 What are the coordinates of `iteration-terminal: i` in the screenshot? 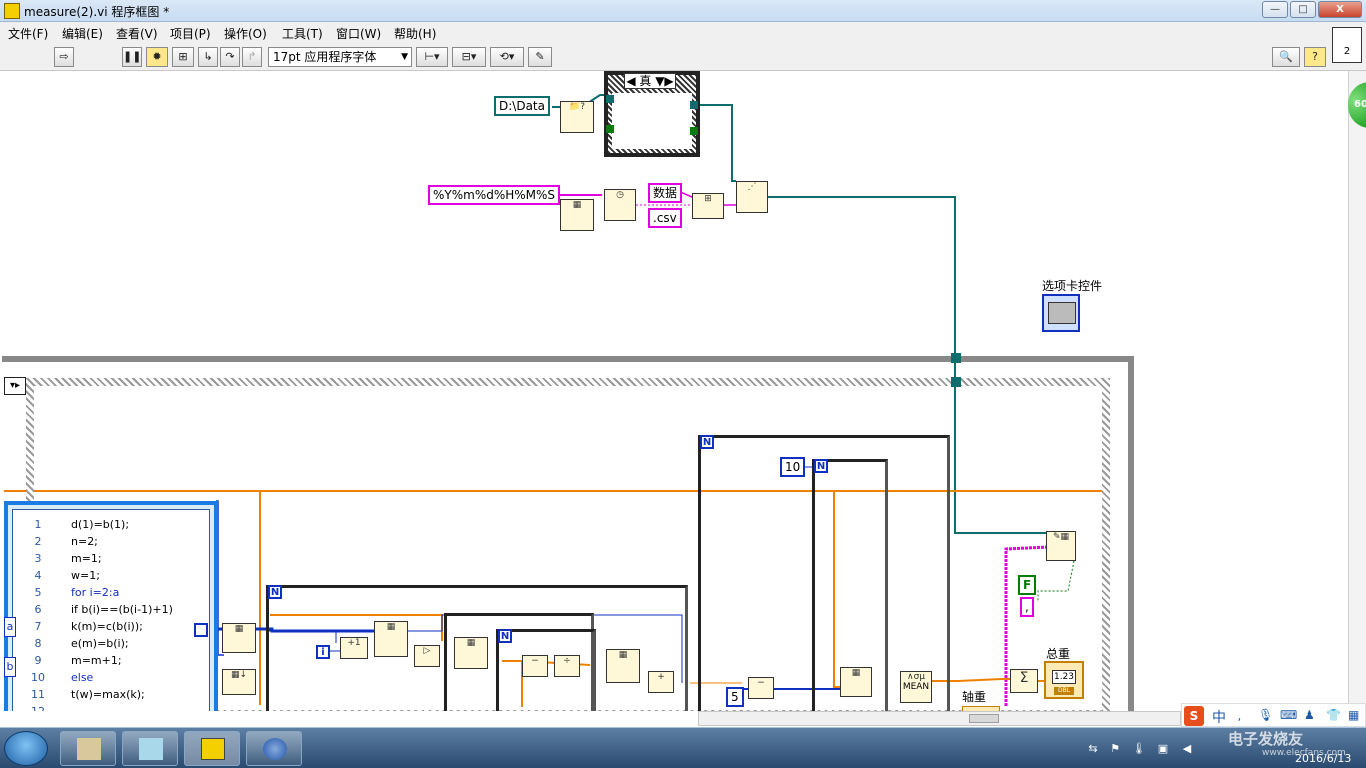 It's located at (323, 652).